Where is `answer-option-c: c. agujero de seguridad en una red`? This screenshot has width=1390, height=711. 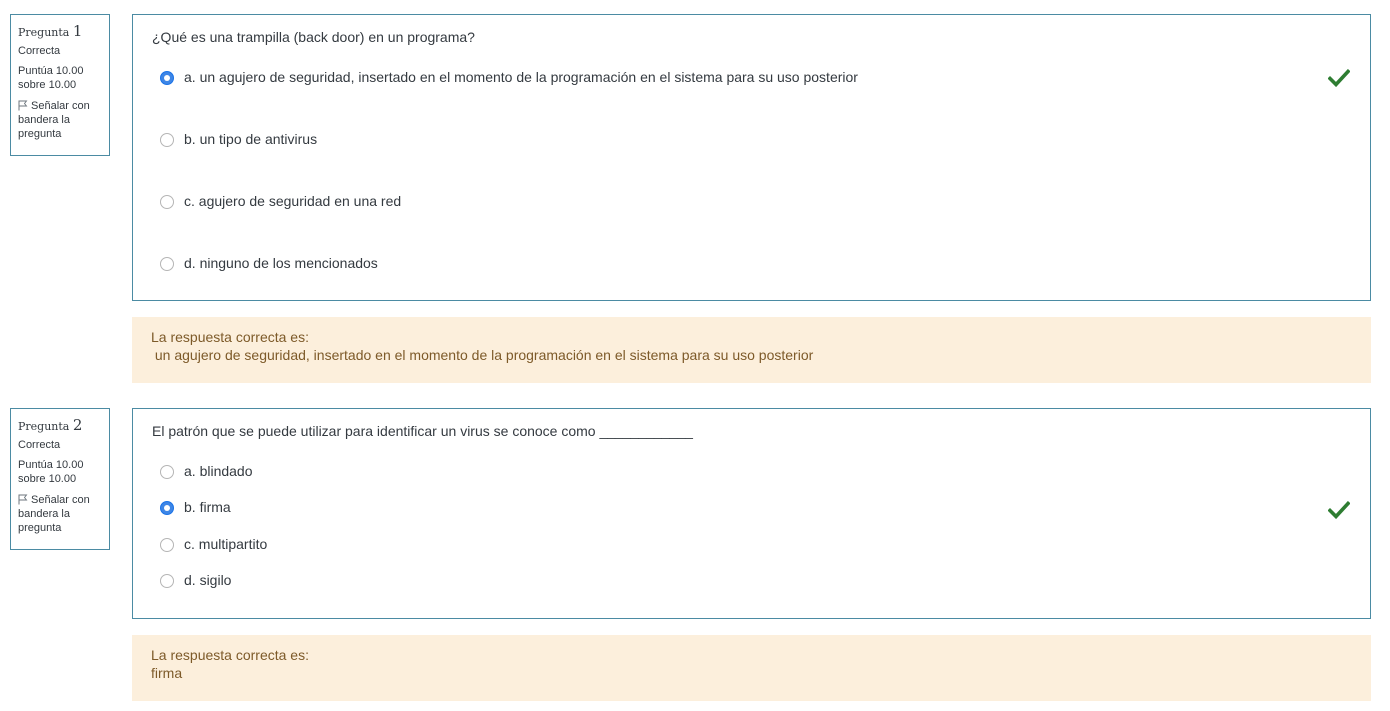 answer-option-c: c. agujero de seguridad en una red is located at coordinates (735, 203).